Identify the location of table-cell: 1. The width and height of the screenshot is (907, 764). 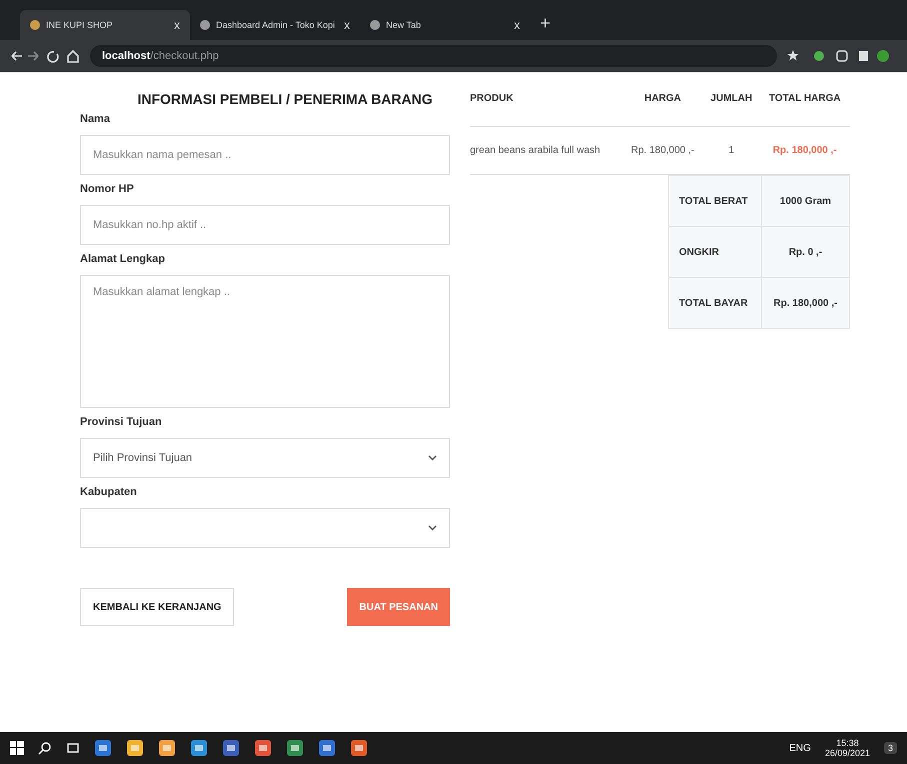
(731, 150).